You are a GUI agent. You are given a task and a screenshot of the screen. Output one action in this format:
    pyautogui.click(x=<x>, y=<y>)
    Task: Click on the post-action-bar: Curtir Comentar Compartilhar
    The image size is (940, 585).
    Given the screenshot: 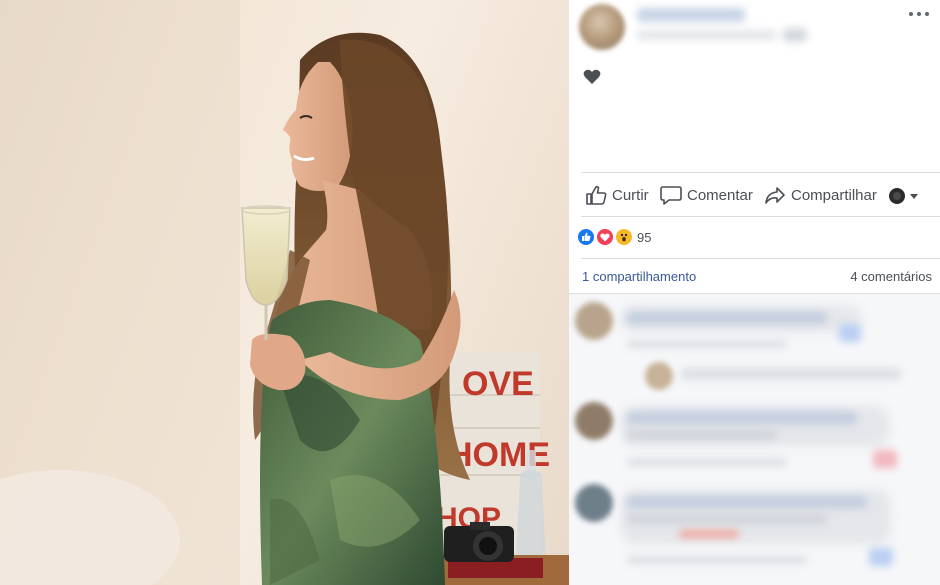 What is the action you would take?
    pyautogui.click(x=754, y=195)
    